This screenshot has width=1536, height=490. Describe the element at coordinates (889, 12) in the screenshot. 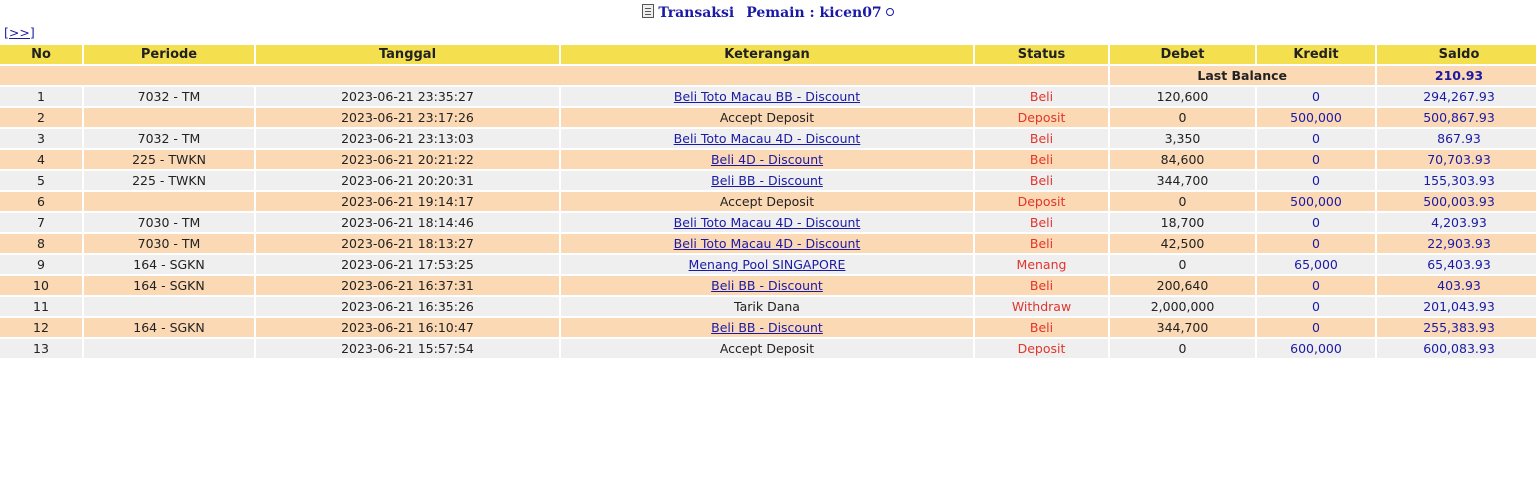

I see `info-icon` at that location.